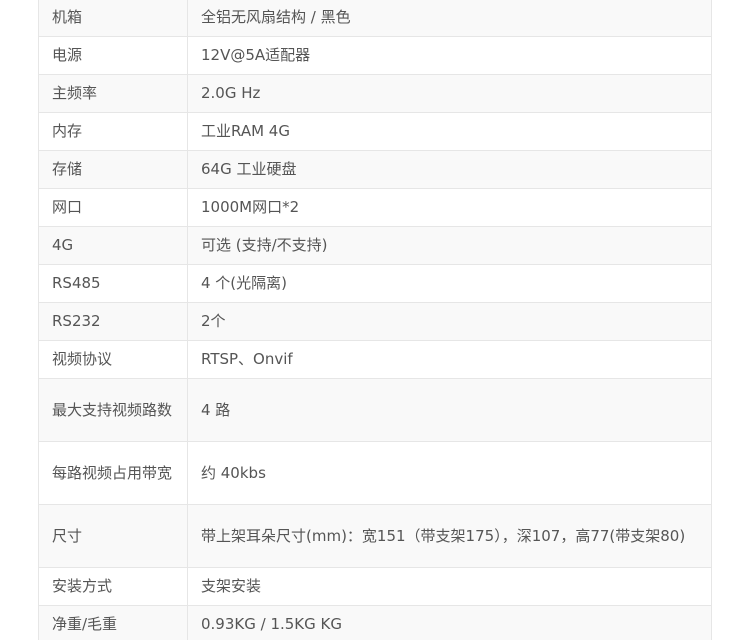  Describe the element at coordinates (113, 586) in the screenshot. I see `spec-label: 安装方式` at that location.